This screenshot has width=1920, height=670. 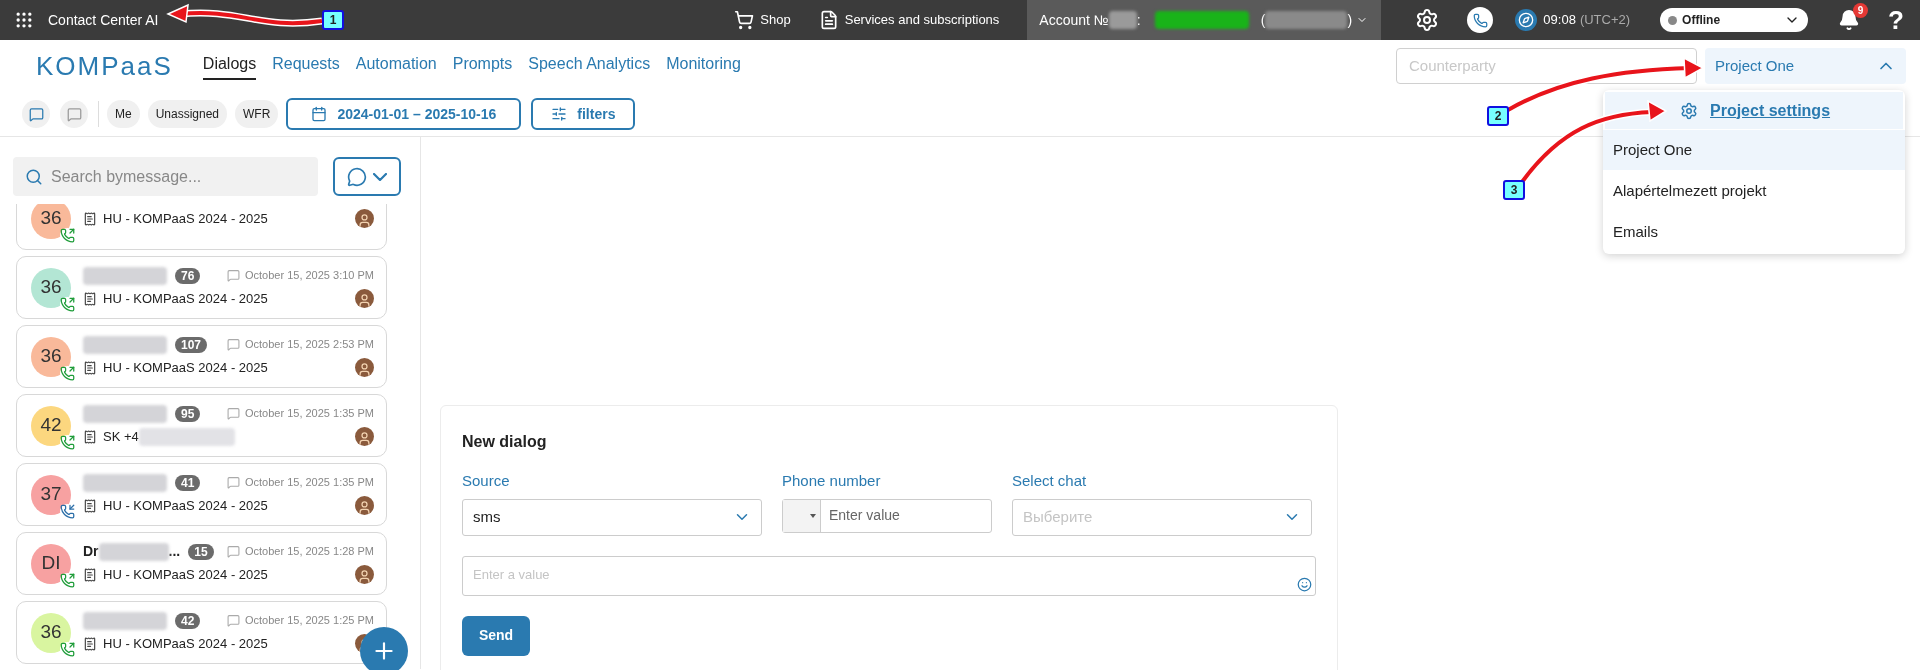 I want to click on services-link: Services and subscriptions, so click(x=909, y=20).